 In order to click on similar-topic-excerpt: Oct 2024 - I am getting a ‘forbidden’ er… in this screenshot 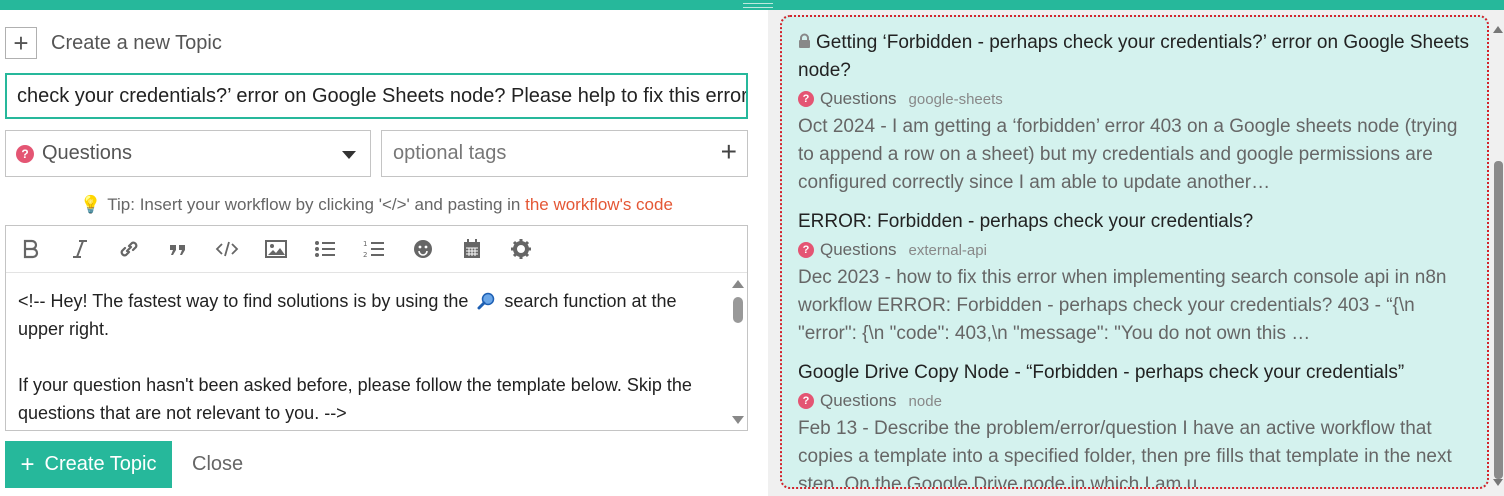, I will do `click(1128, 154)`.